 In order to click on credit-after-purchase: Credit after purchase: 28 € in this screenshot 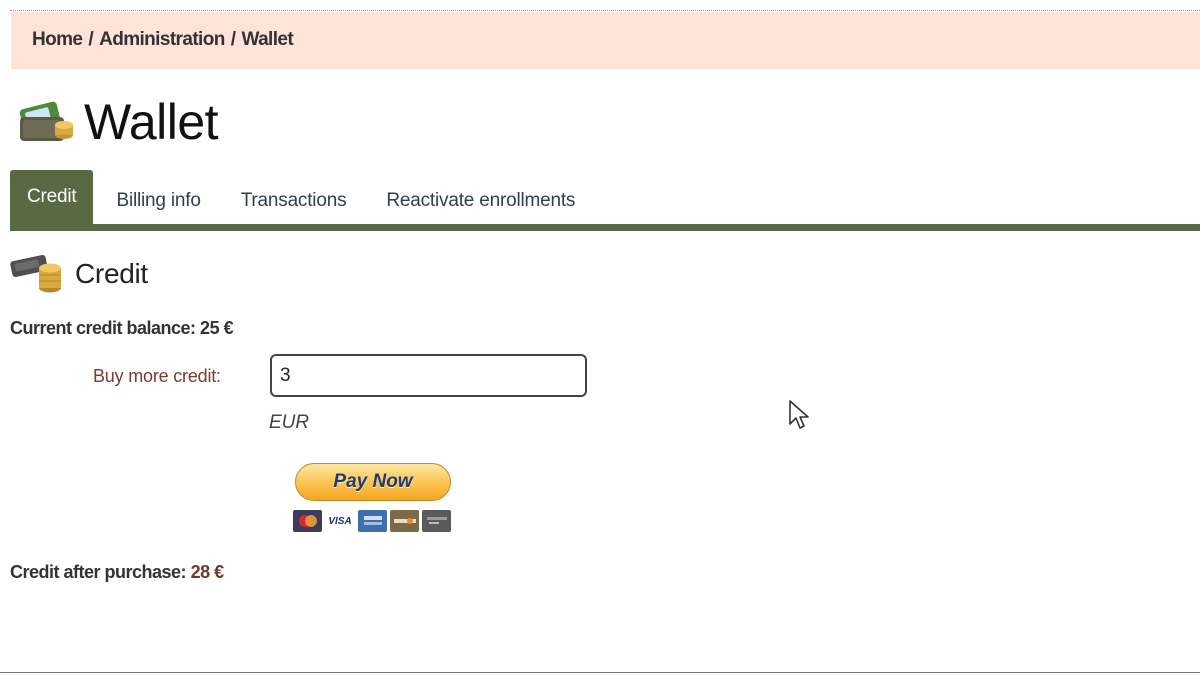, I will do `click(117, 572)`.